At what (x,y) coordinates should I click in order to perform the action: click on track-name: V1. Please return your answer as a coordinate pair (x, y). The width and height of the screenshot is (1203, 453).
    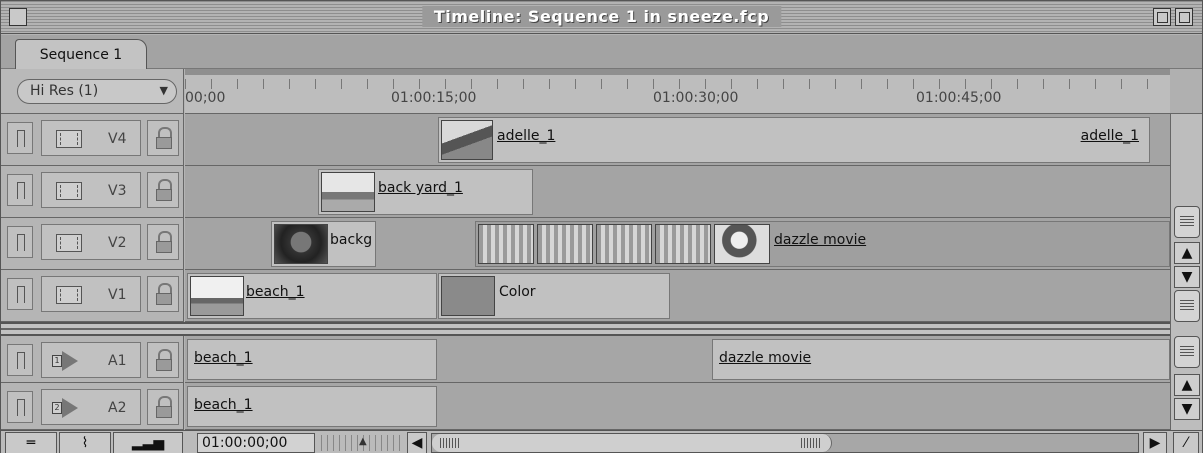
    Looking at the image, I should click on (117, 295).